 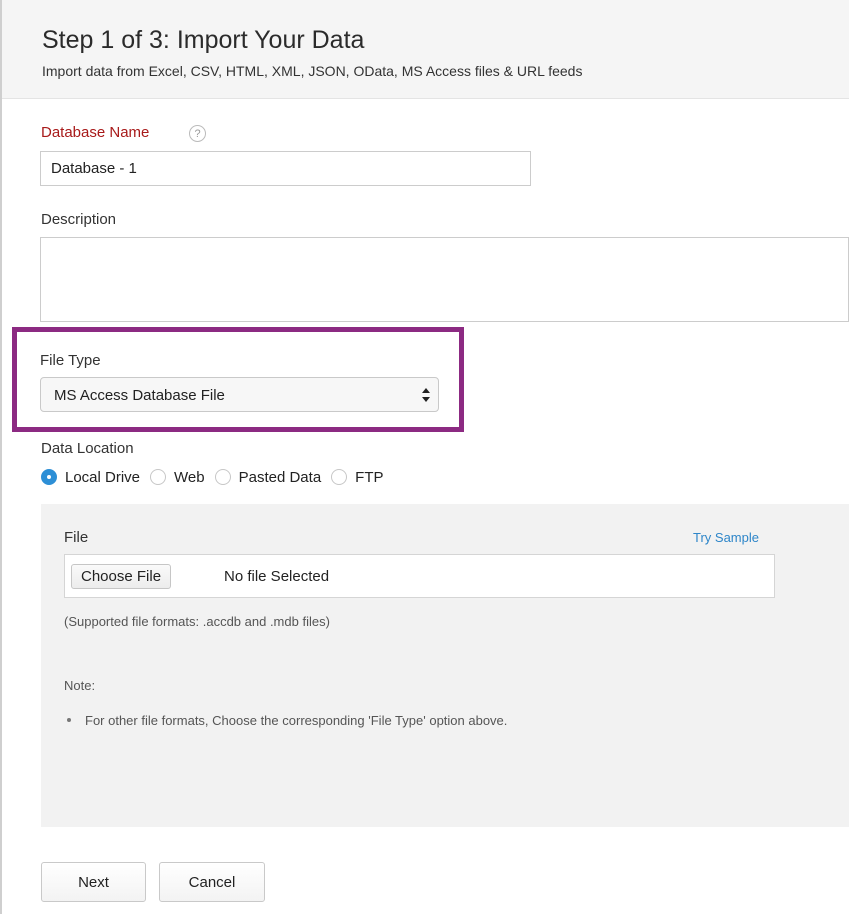 I want to click on radio-local-drive, so click(x=49, y=477).